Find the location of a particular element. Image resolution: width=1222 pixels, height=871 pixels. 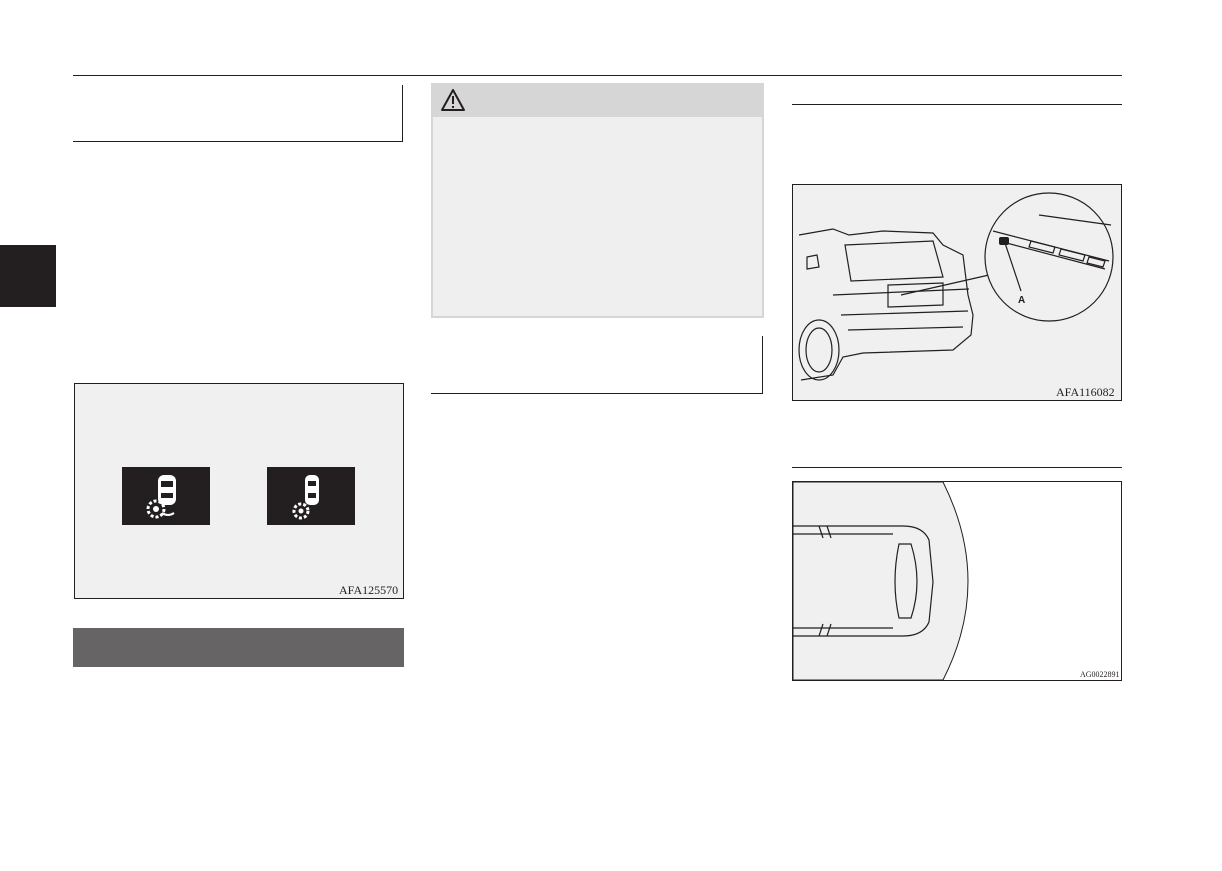

section-band is located at coordinates (238, 647).